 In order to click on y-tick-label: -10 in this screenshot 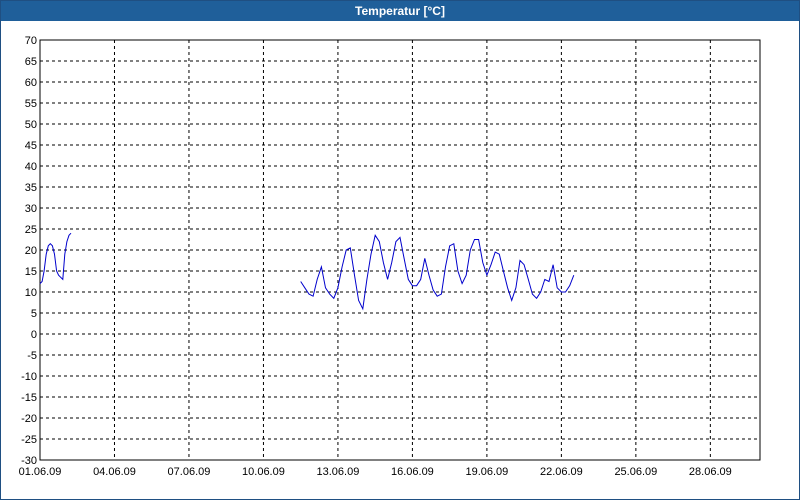, I will do `click(29, 377)`.